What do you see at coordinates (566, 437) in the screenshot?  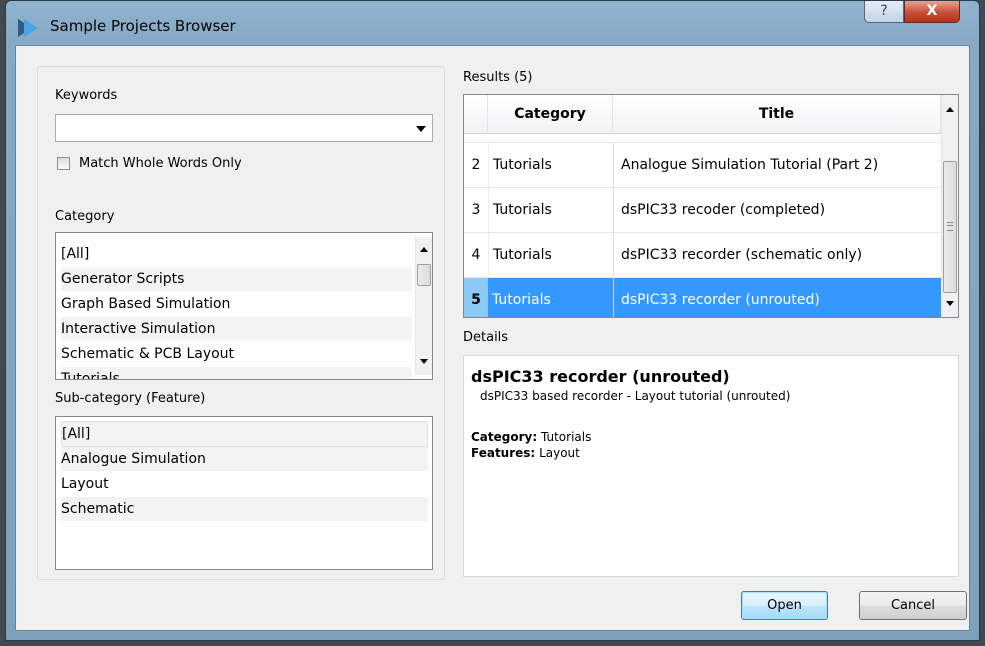 I see `details-category-value: Tutorials` at bounding box center [566, 437].